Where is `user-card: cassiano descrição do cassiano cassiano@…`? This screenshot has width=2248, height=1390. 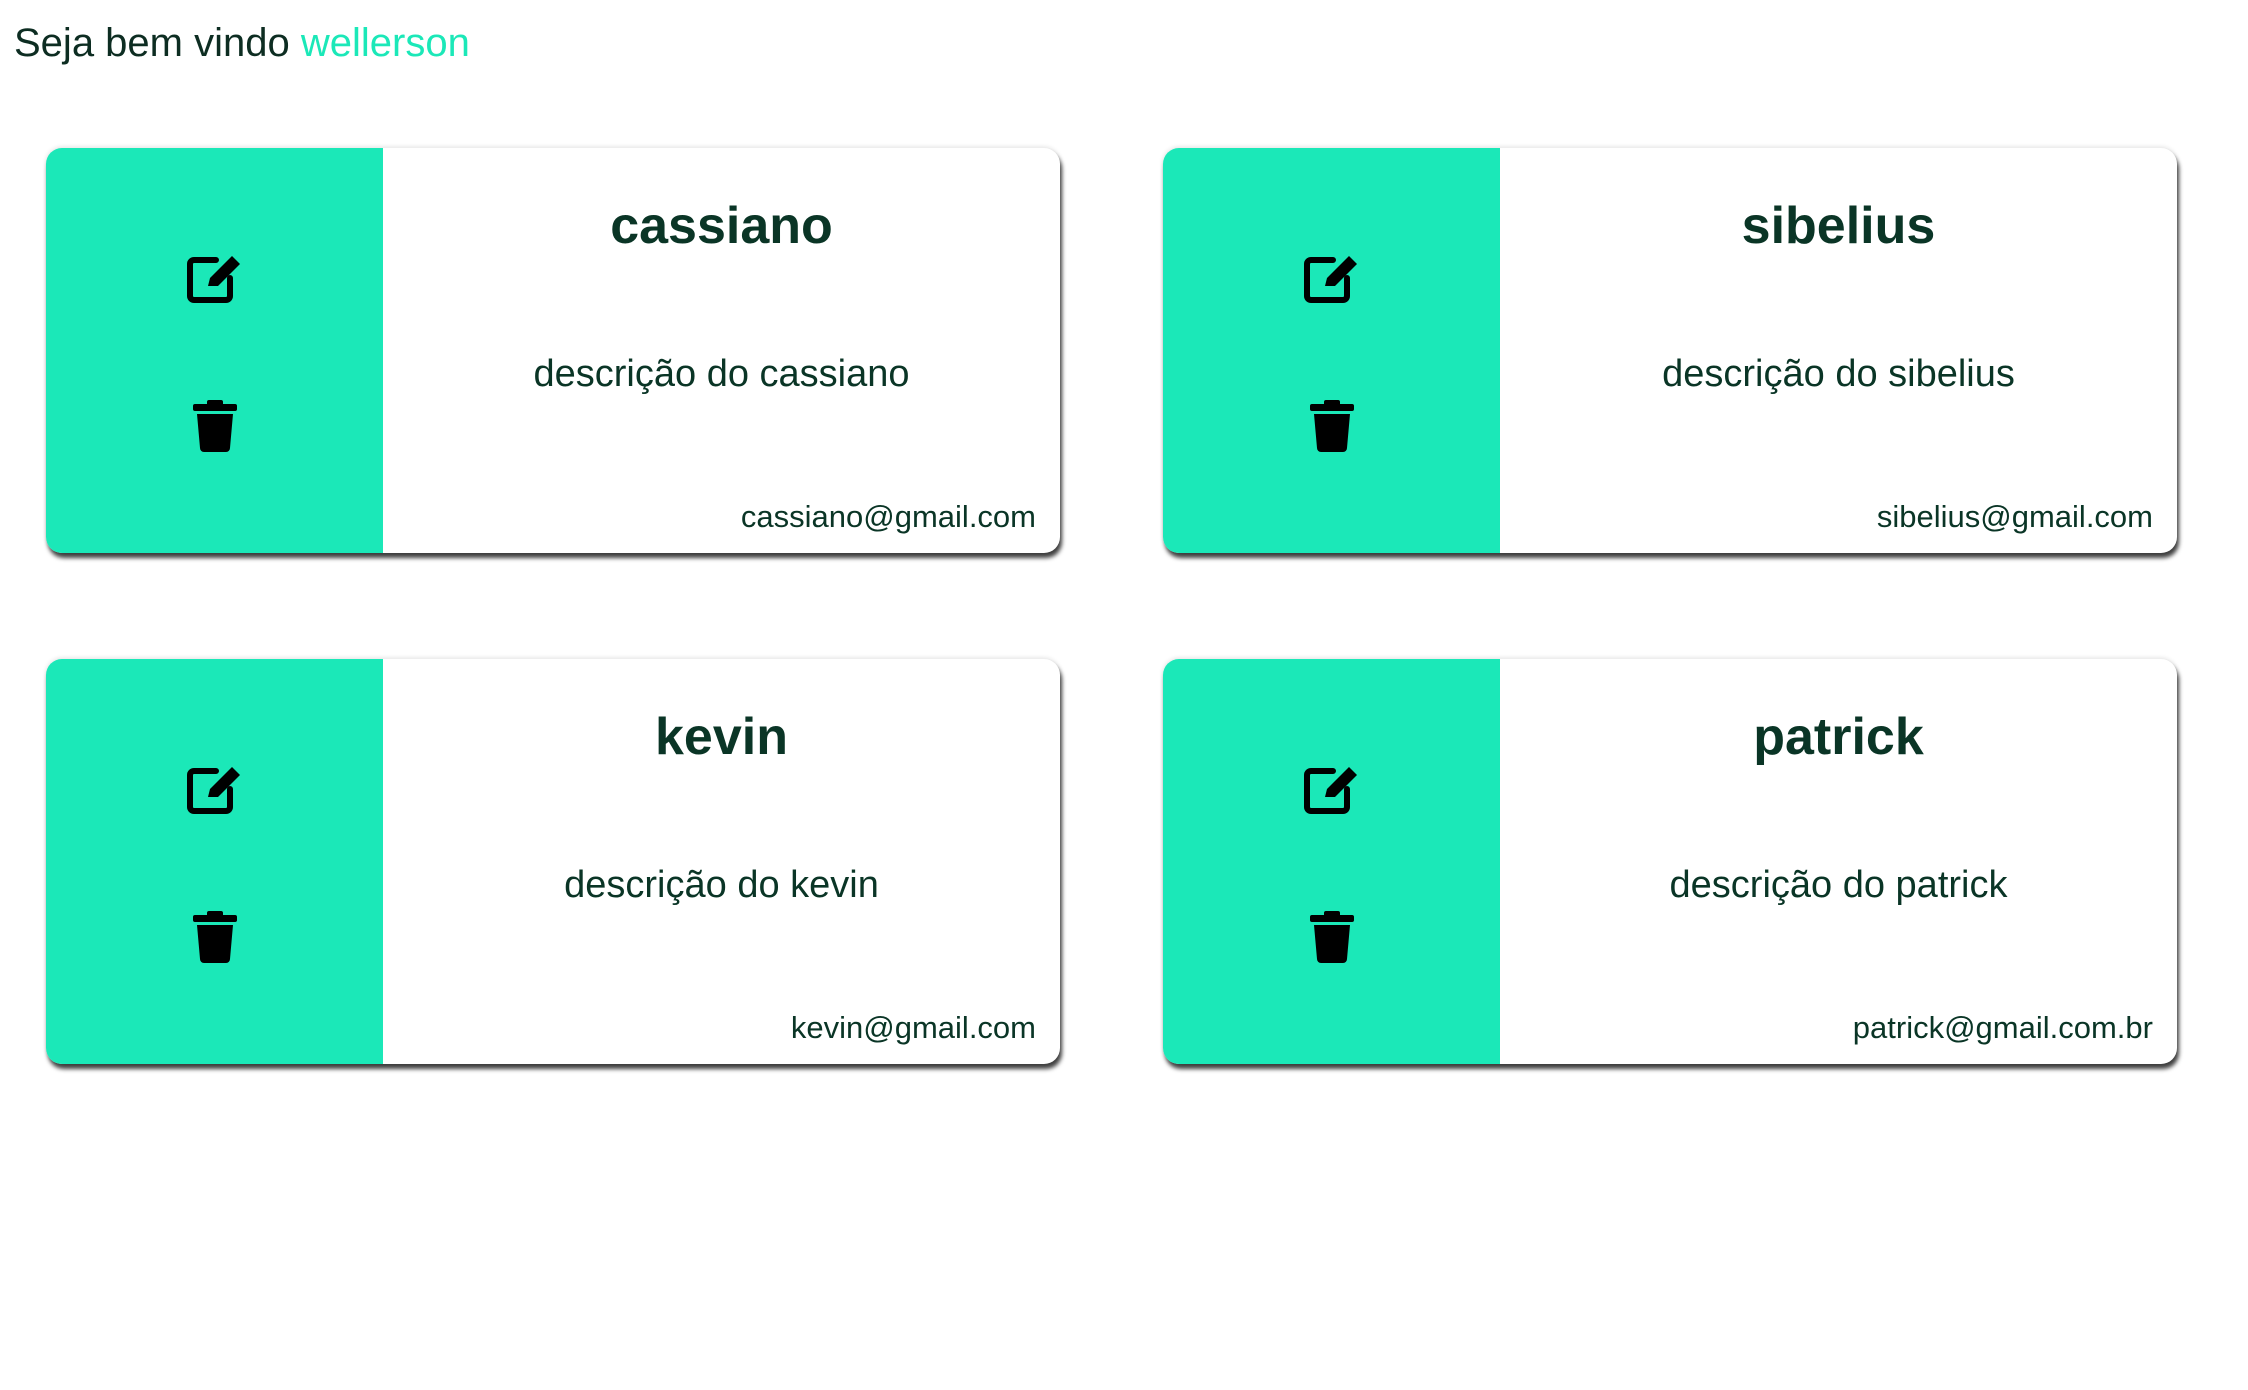 user-card: cassiano descrição do cassiano cassiano@… is located at coordinates (553, 350).